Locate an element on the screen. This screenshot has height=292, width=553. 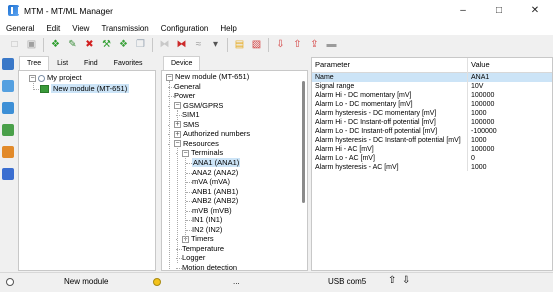
menu-configuration: Configuration is located at coordinates (185, 28).